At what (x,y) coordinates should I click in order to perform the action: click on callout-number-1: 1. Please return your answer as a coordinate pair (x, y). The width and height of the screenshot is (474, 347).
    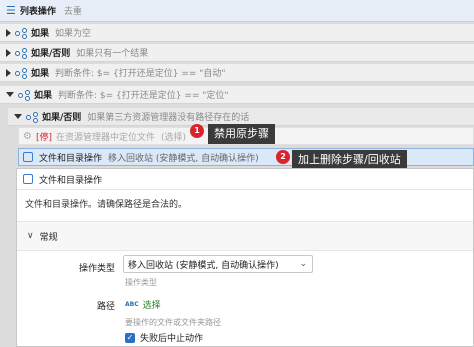
    Looking at the image, I should click on (197, 131).